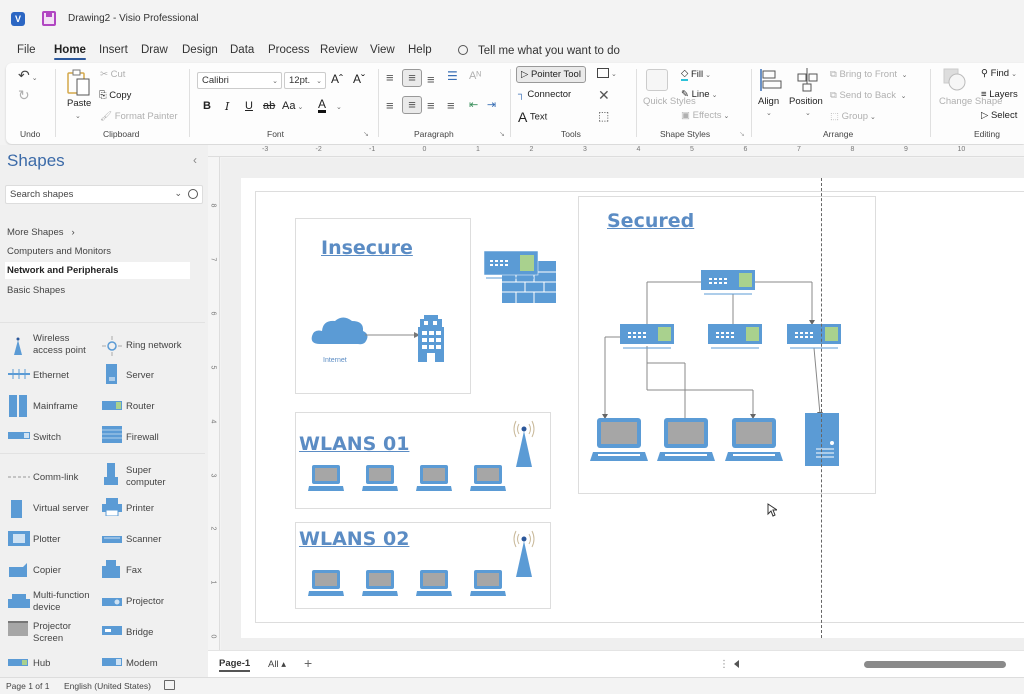  I want to click on connection-point-button: ✕, so click(604, 95).